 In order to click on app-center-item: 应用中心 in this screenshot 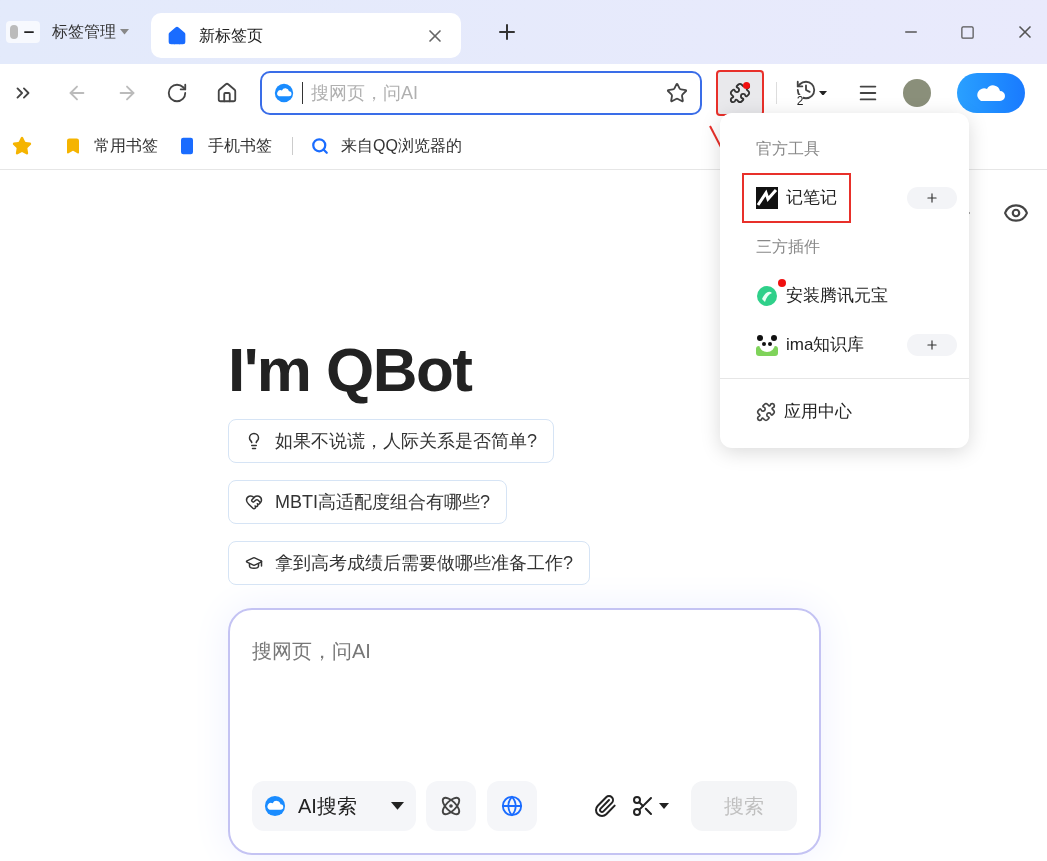, I will do `click(844, 412)`.